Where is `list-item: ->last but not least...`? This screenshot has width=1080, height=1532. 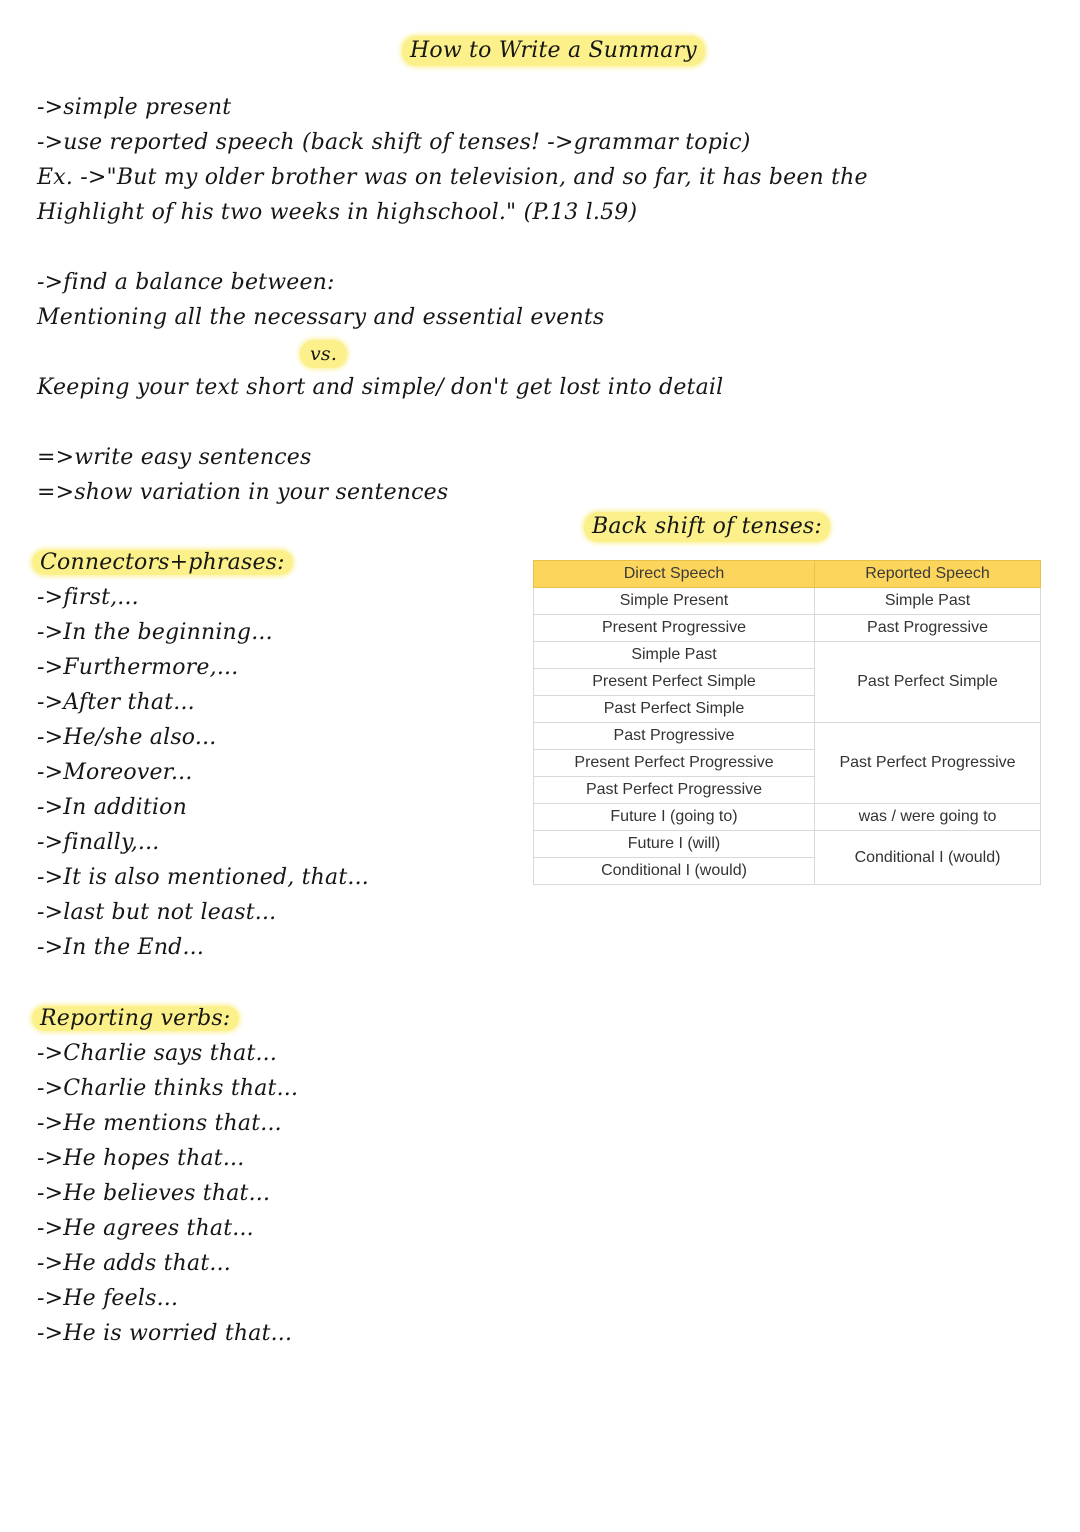
list-item: ->last but not least... is located at coordinates (155, 913).